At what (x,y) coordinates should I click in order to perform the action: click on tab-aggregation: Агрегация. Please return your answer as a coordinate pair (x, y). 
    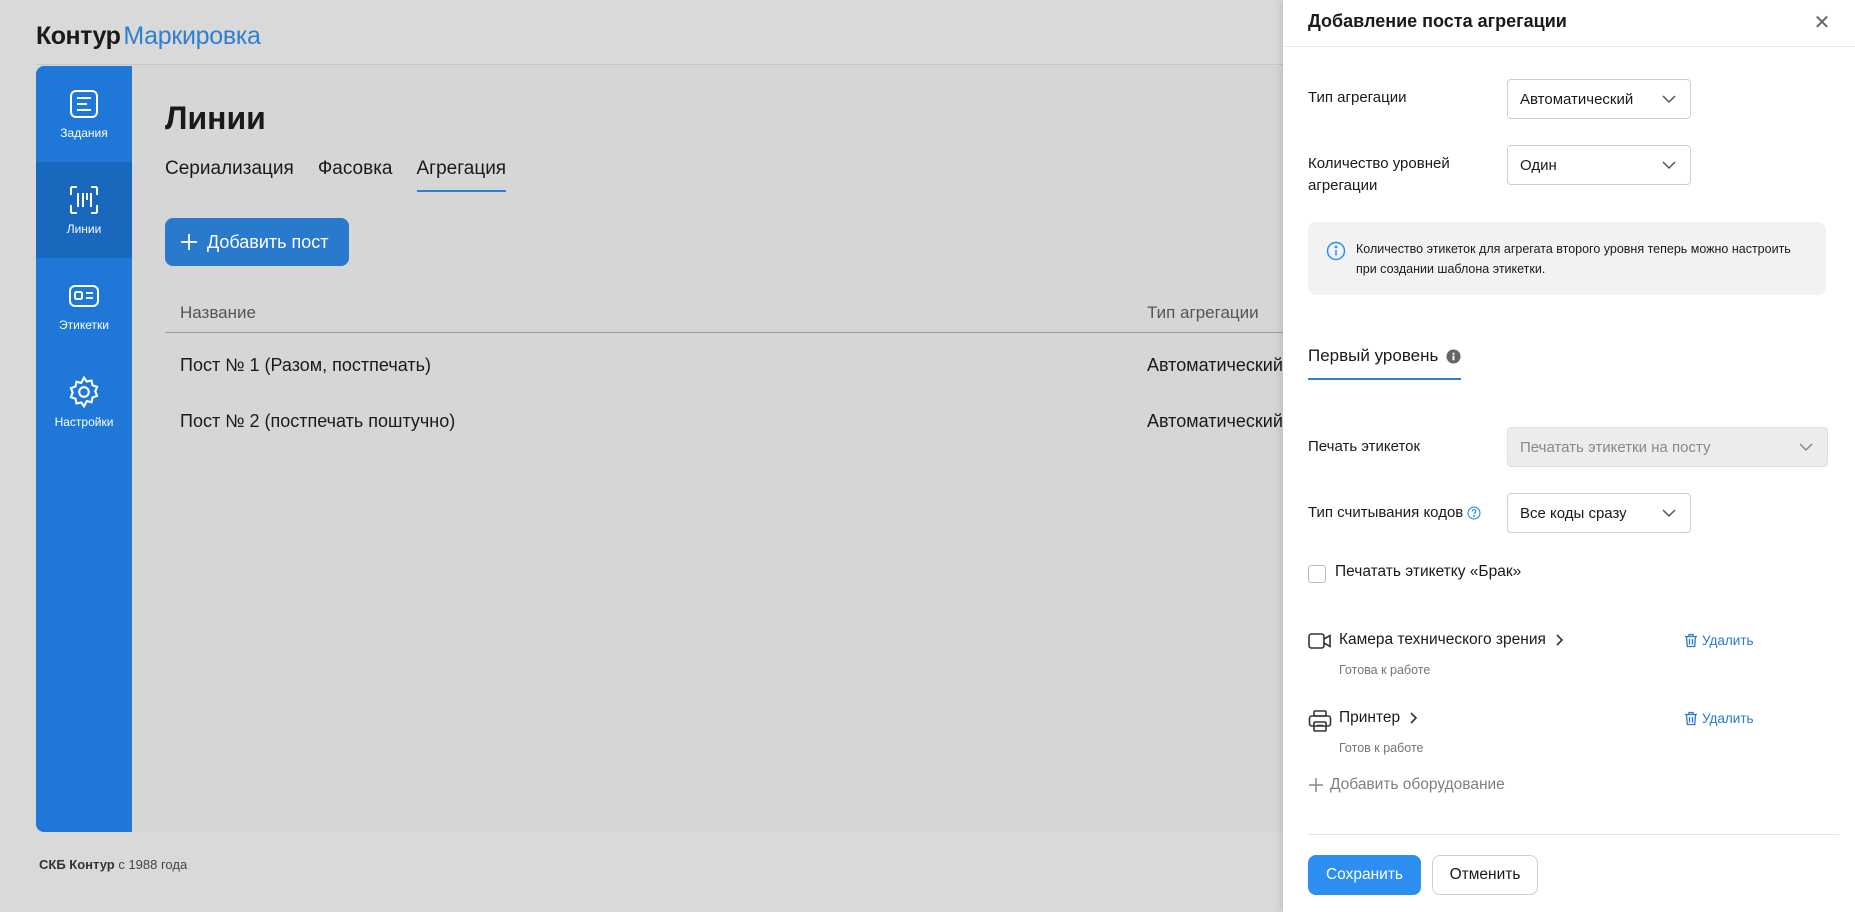
    Looking at the image, I should click on (461, 175).